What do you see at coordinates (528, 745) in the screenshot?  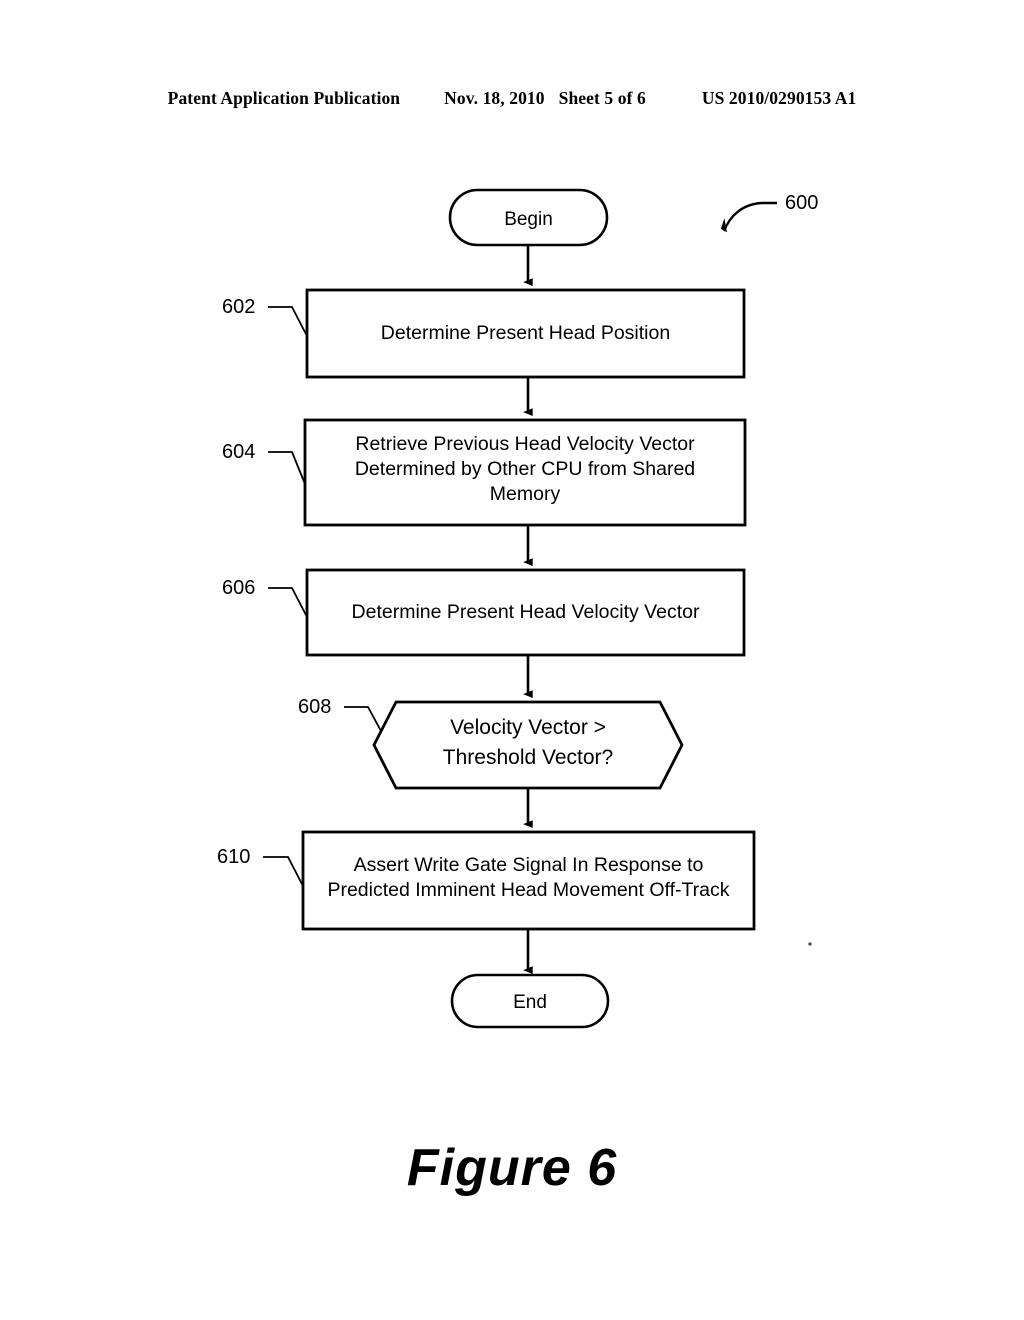 I see `node-608-shape` at bounding box center [528, 745].